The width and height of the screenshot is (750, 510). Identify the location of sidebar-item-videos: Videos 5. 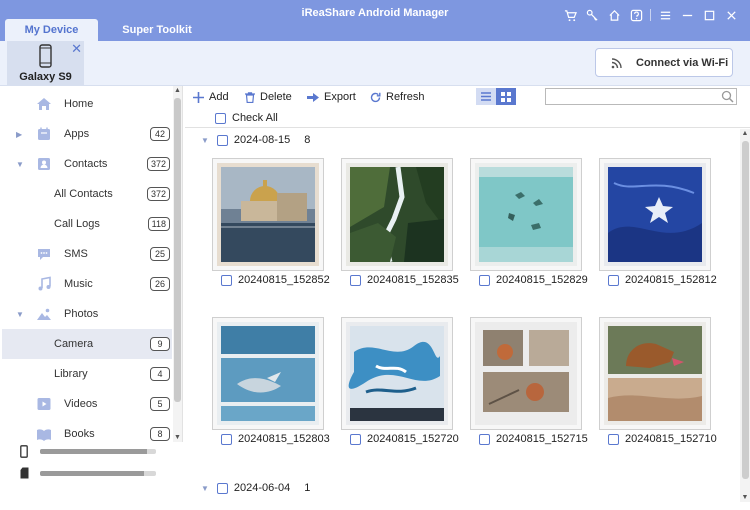
(87, 404).